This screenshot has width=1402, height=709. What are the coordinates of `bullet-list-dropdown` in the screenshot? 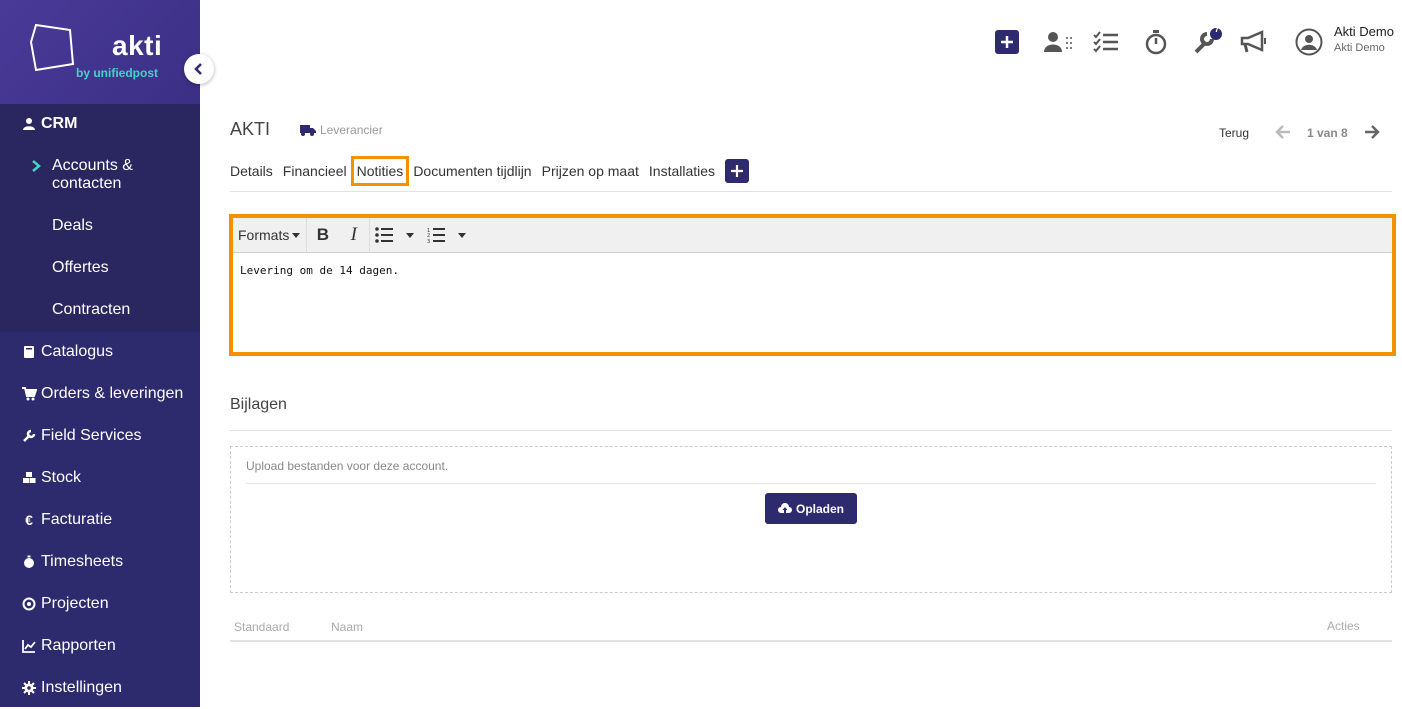 It's located at (410, 235).